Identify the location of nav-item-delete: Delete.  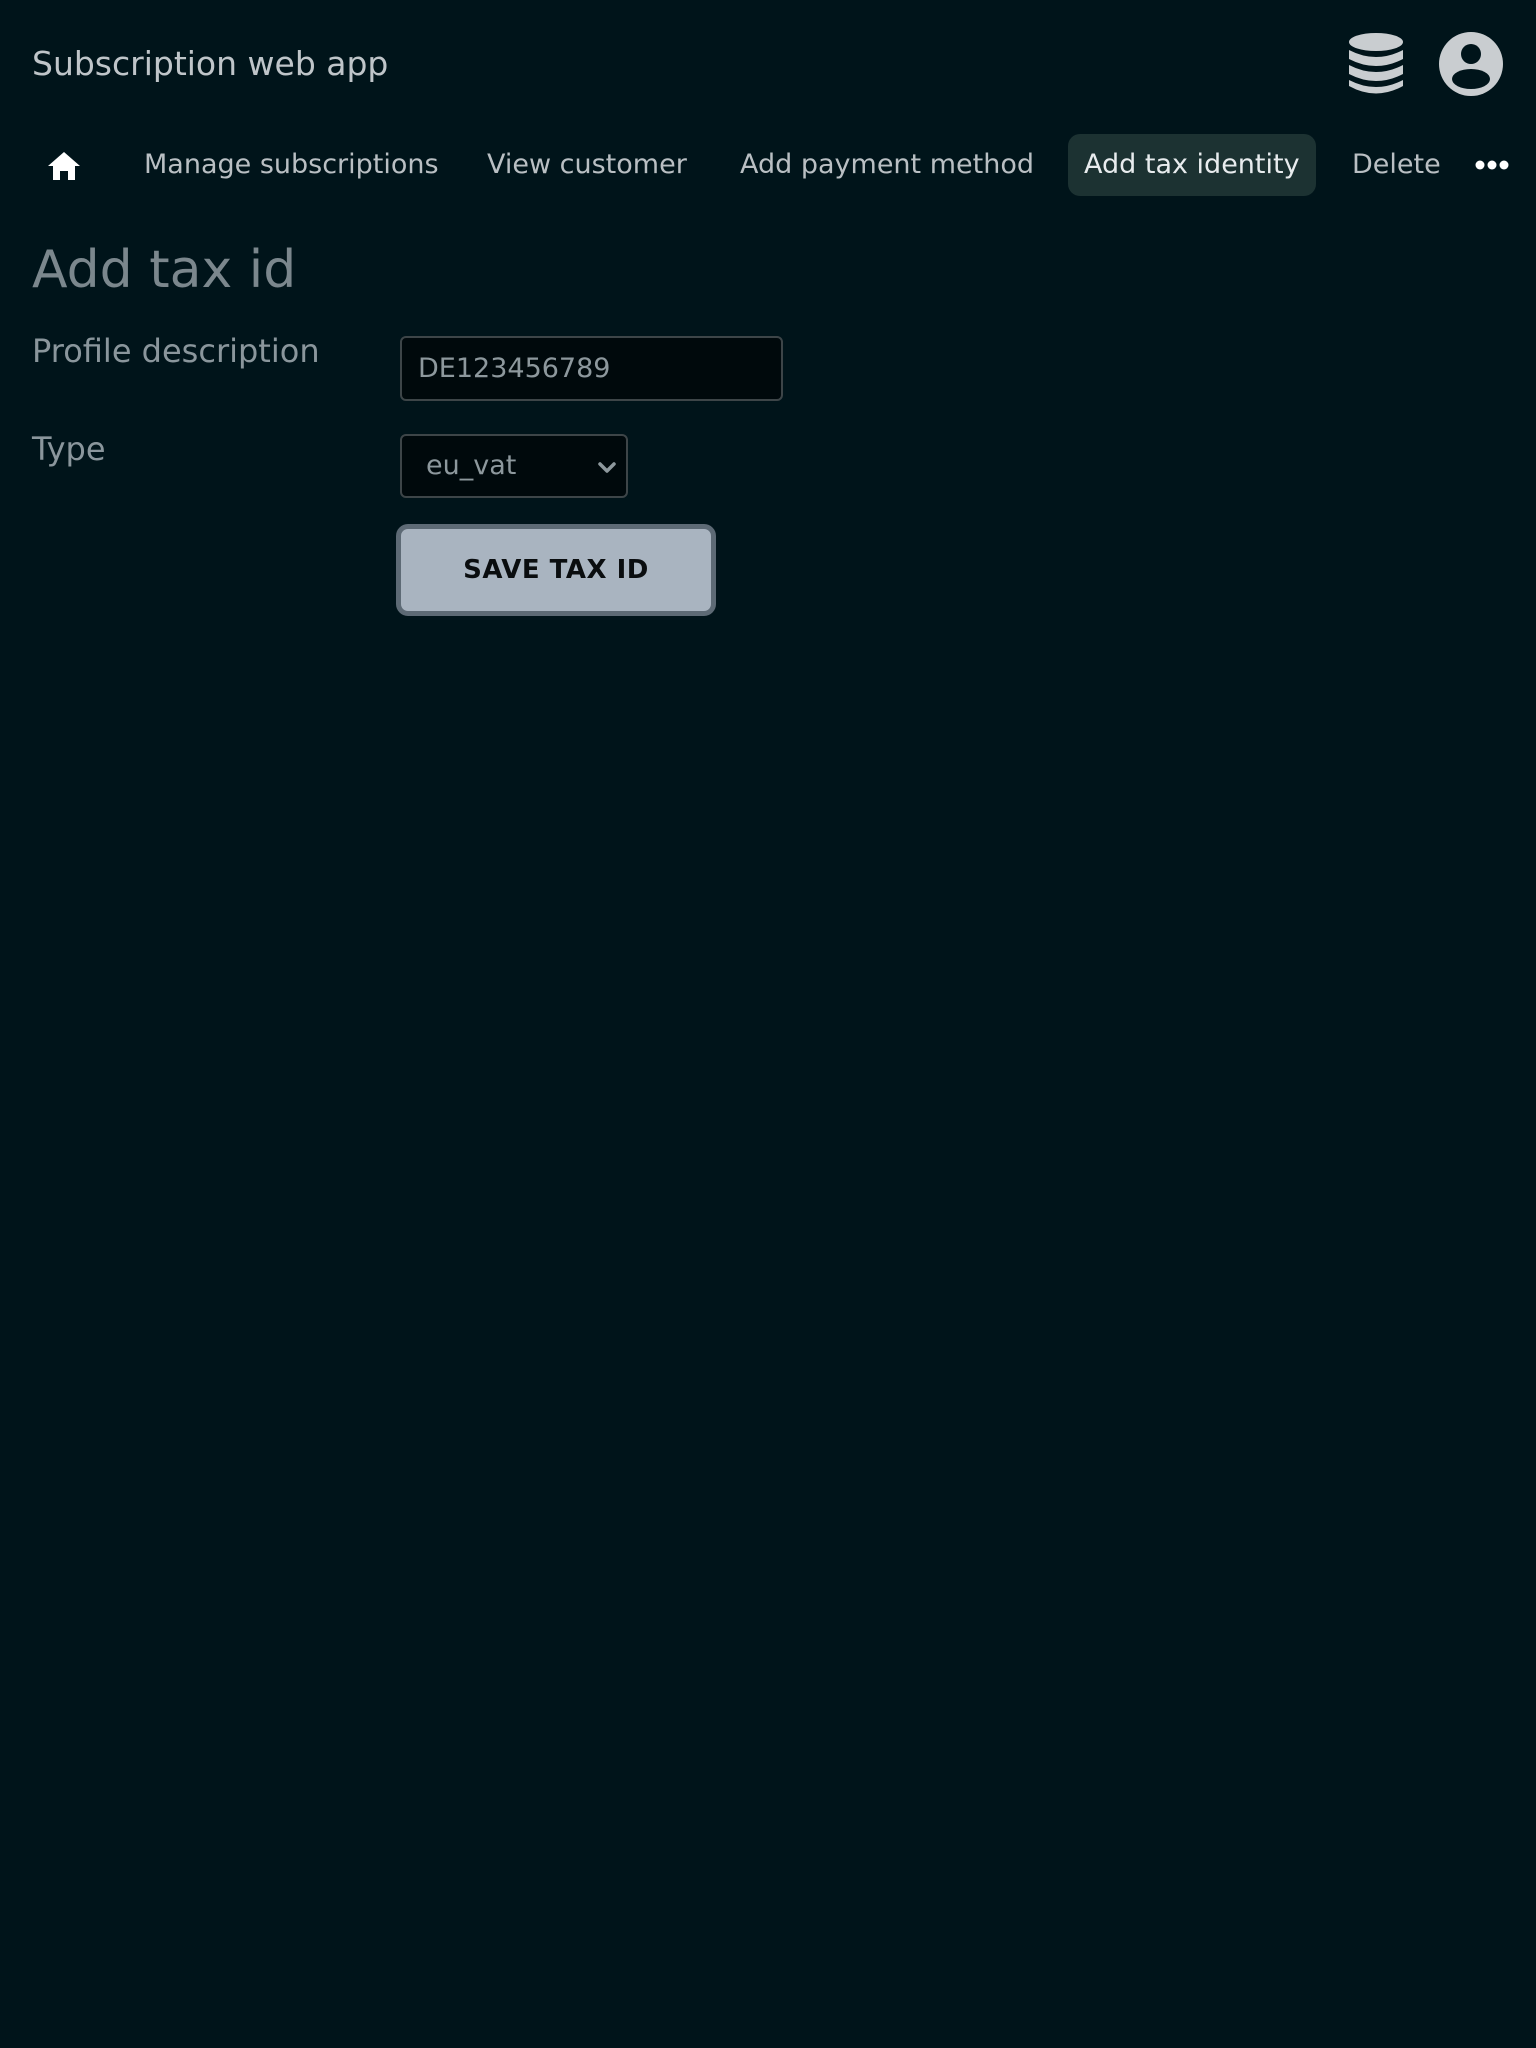
(1396, 165).